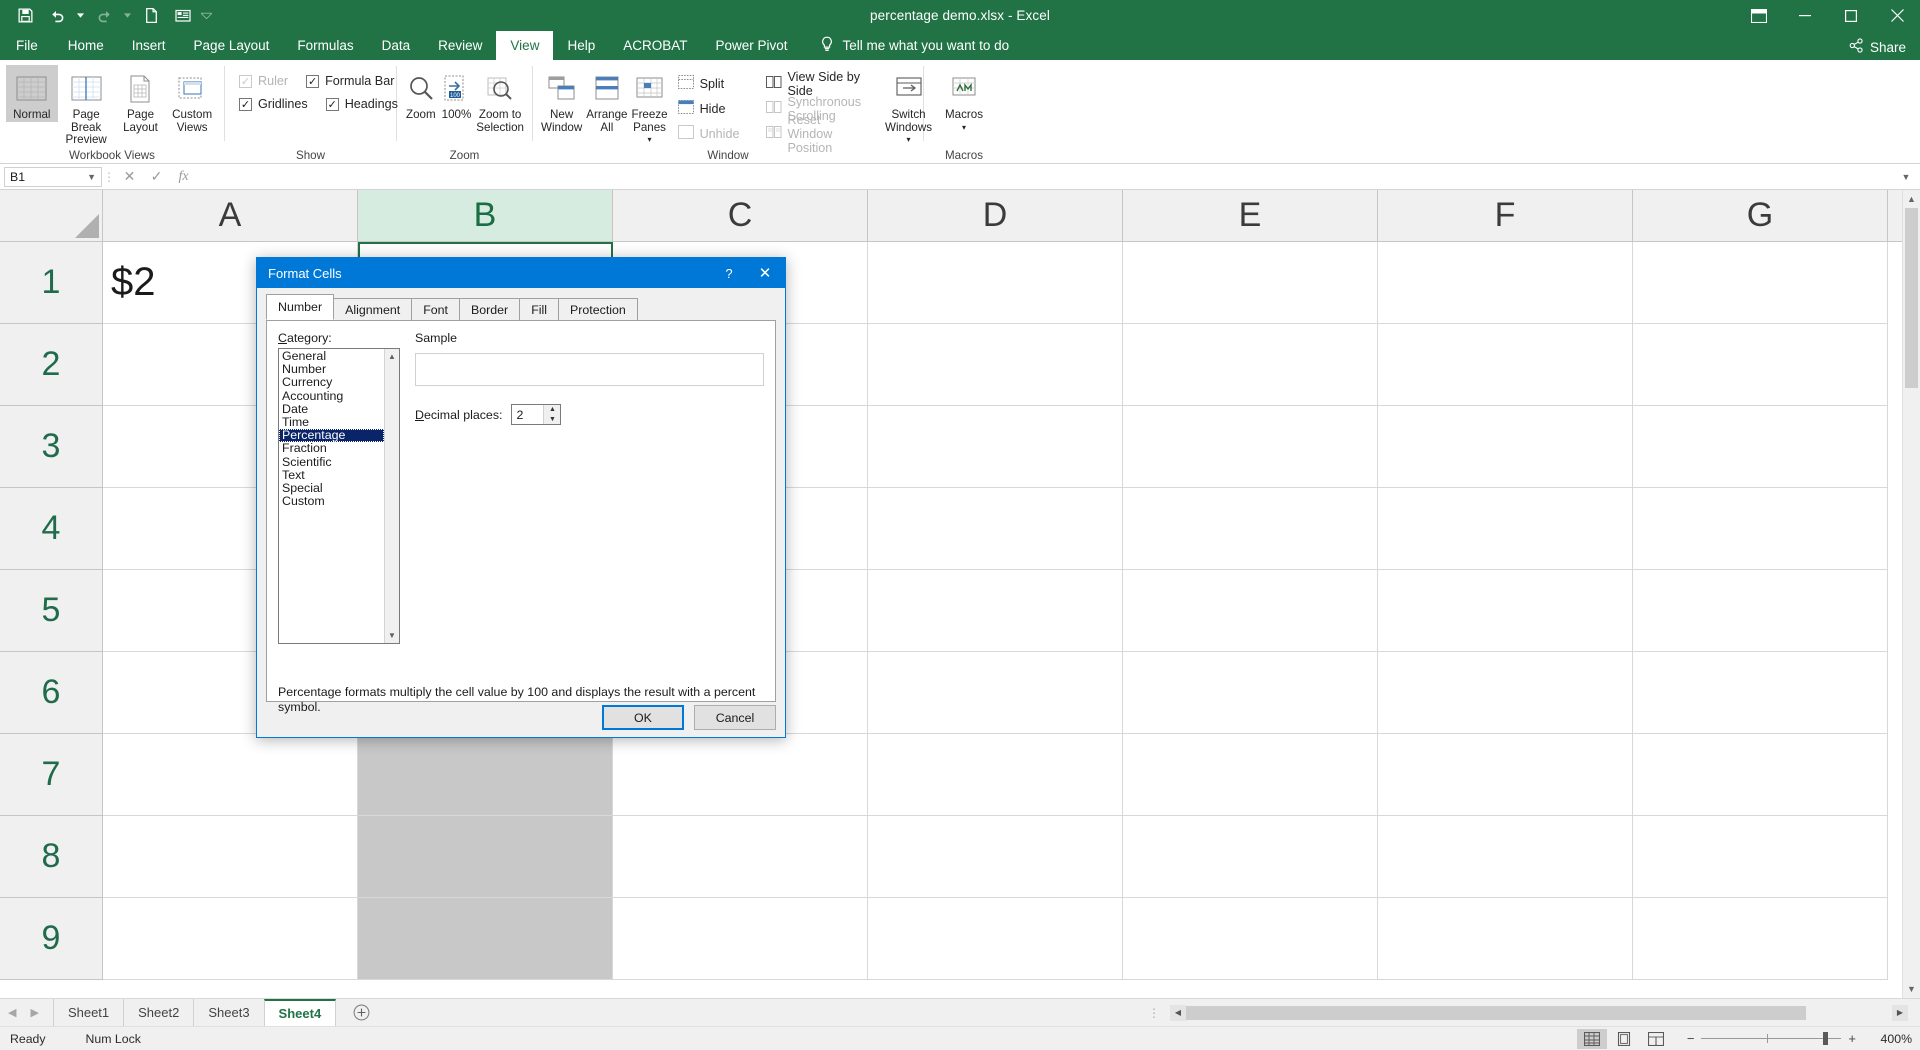 This screenshot has height=1050, width=1920. What do you see at coordinates (391, 496) in the screenshot?
I see `category-scrollbar: ▲ ▼` at bounding box center [391, 496].